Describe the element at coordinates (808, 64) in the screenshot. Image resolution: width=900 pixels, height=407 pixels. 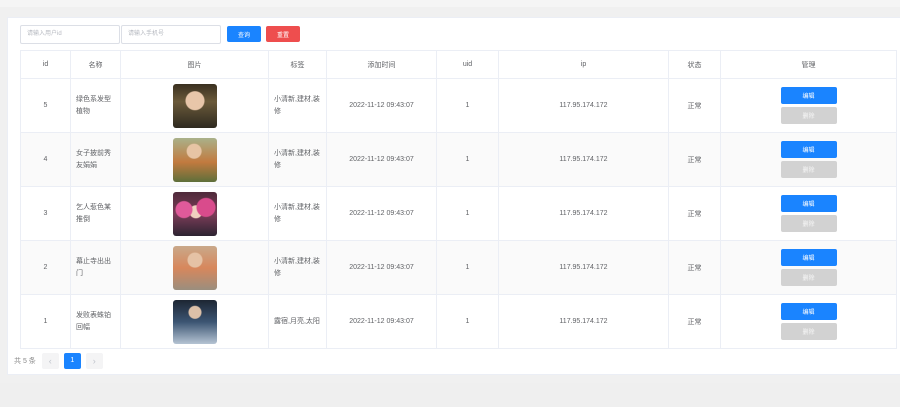
I see `column-header-manage: 管理` at that location.